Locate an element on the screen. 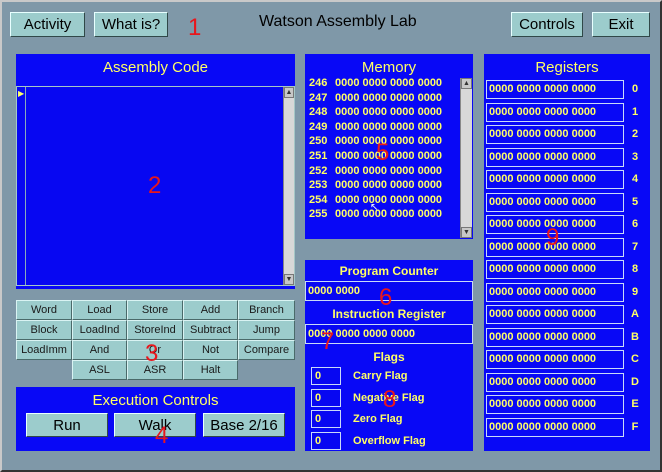  memory-row: 249 0000 0000 0000 0000 is located at coordinates (384, 127).